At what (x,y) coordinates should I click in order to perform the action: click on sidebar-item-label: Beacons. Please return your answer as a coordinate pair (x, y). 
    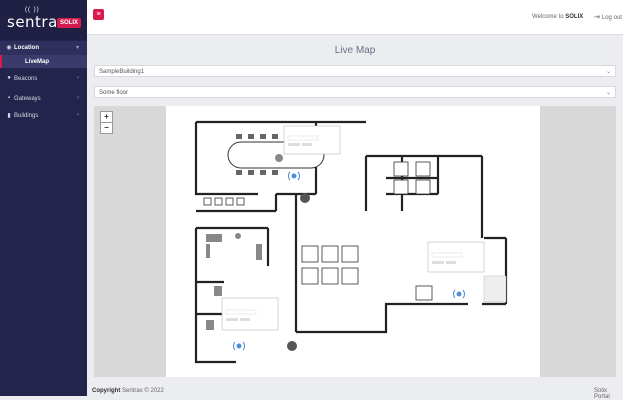
    Looking at the image, I should click on (26, 79).